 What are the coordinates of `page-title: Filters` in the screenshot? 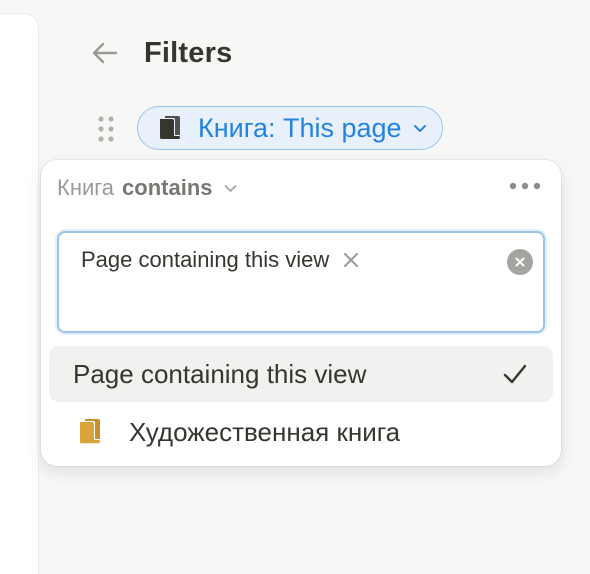 It's located at (188, 52).